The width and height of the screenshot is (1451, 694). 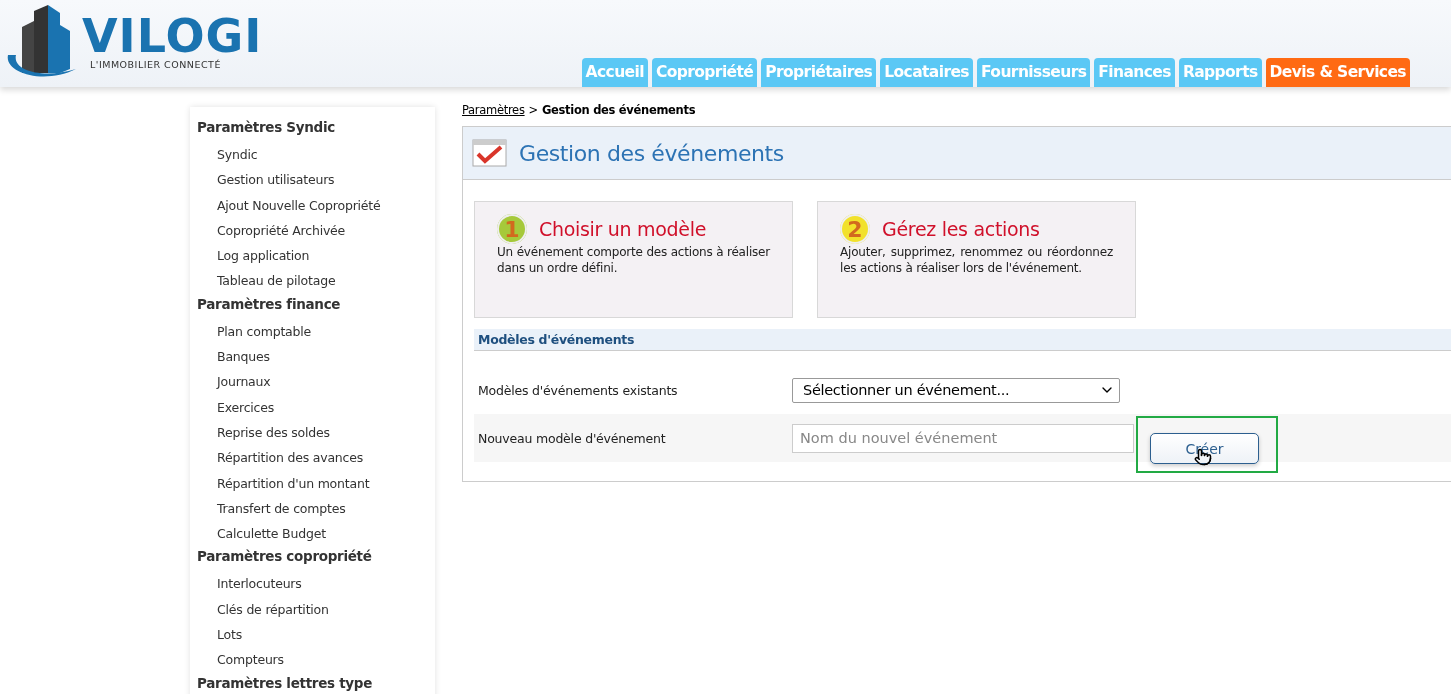 What do you see at coordinates (312, 660) in the screenshot?
I see `sidebar-item: Compteurs` at bounding box center [312, 660].